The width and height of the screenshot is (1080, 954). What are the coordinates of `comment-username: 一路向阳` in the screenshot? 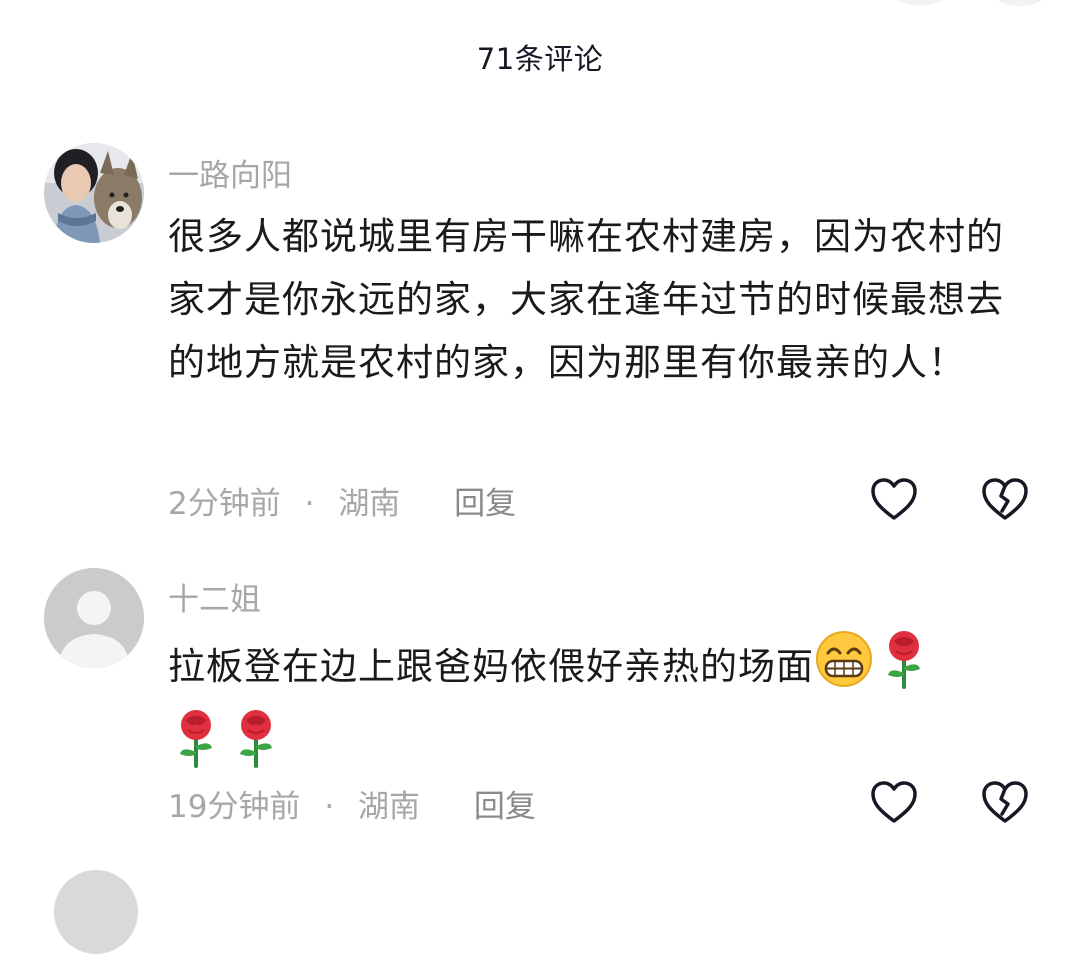 It's located at (230, 172).